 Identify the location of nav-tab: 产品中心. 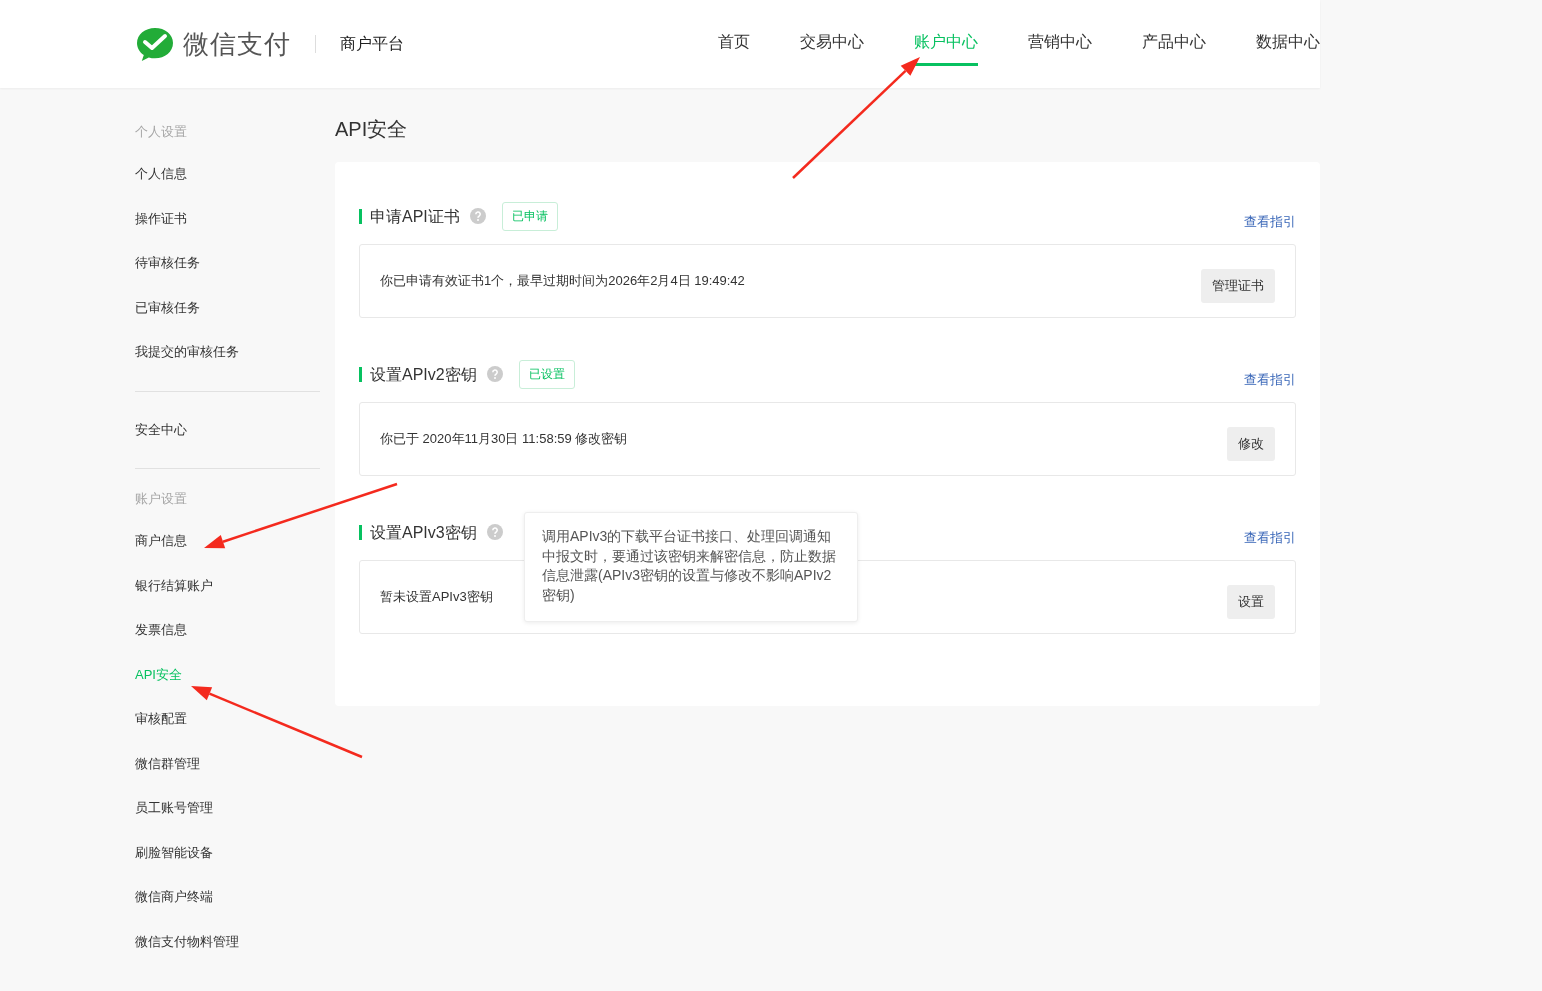
(1174, 47).